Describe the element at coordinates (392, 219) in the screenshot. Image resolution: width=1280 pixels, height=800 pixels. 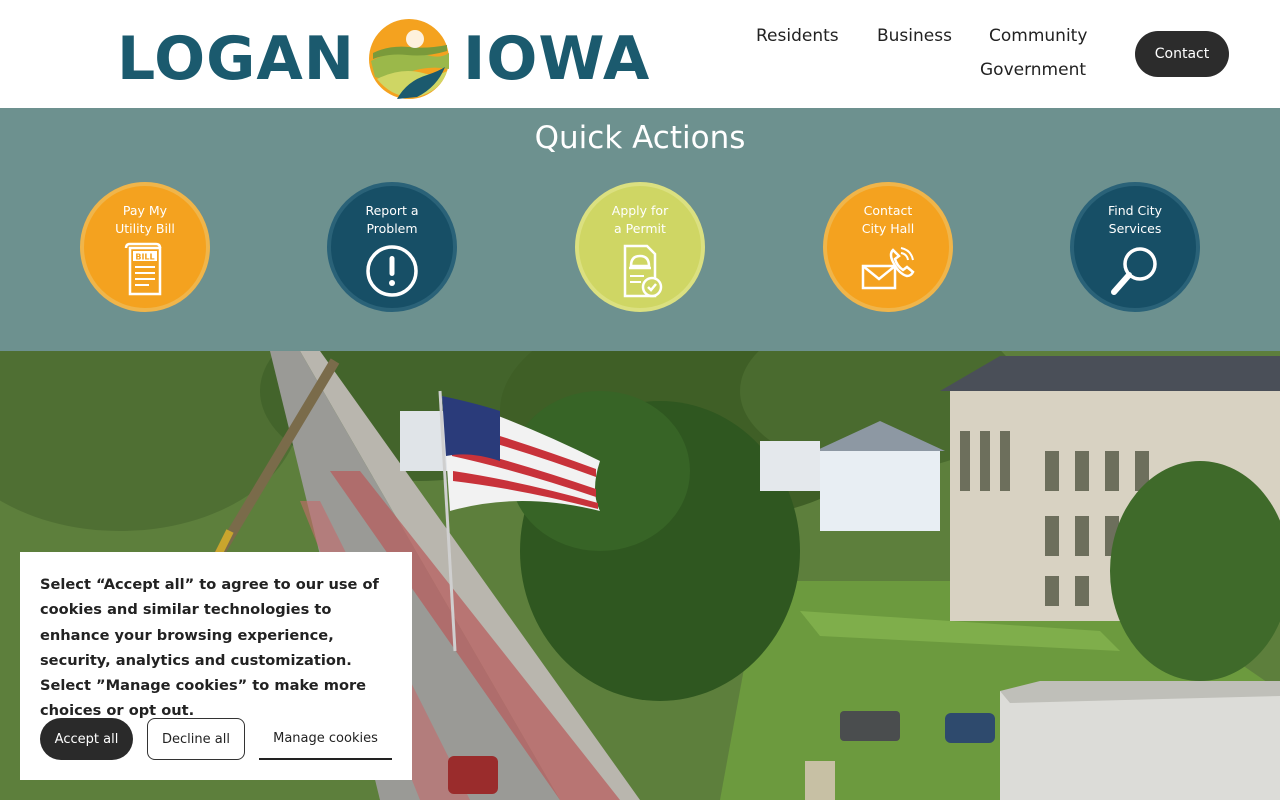
I see `quick-action-label: Report a Problem` at that location.